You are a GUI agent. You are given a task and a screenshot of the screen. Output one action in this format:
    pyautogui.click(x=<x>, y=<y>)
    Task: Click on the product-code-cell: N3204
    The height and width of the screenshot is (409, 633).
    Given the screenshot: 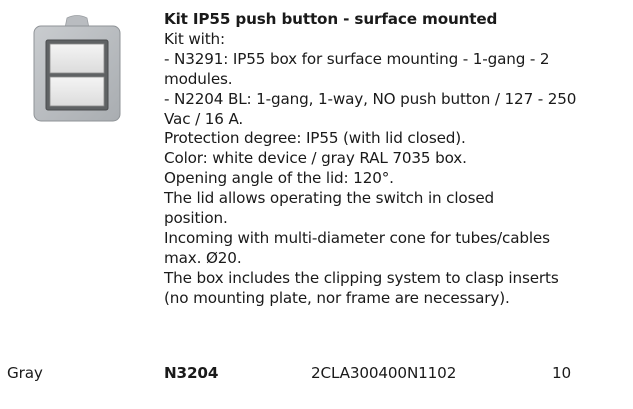 What is the action you would take?
    pyautogui.click(x=191, y=373)
    